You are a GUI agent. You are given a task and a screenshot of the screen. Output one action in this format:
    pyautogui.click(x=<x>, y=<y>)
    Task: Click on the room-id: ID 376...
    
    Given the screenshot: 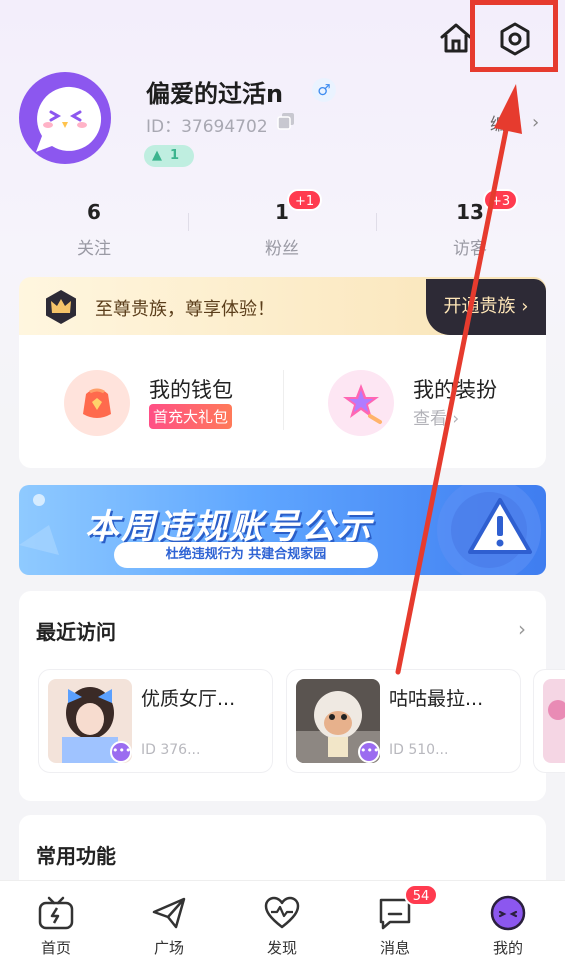 What is the action you would take?
    pyautogui.click(x=171, y=750)
    